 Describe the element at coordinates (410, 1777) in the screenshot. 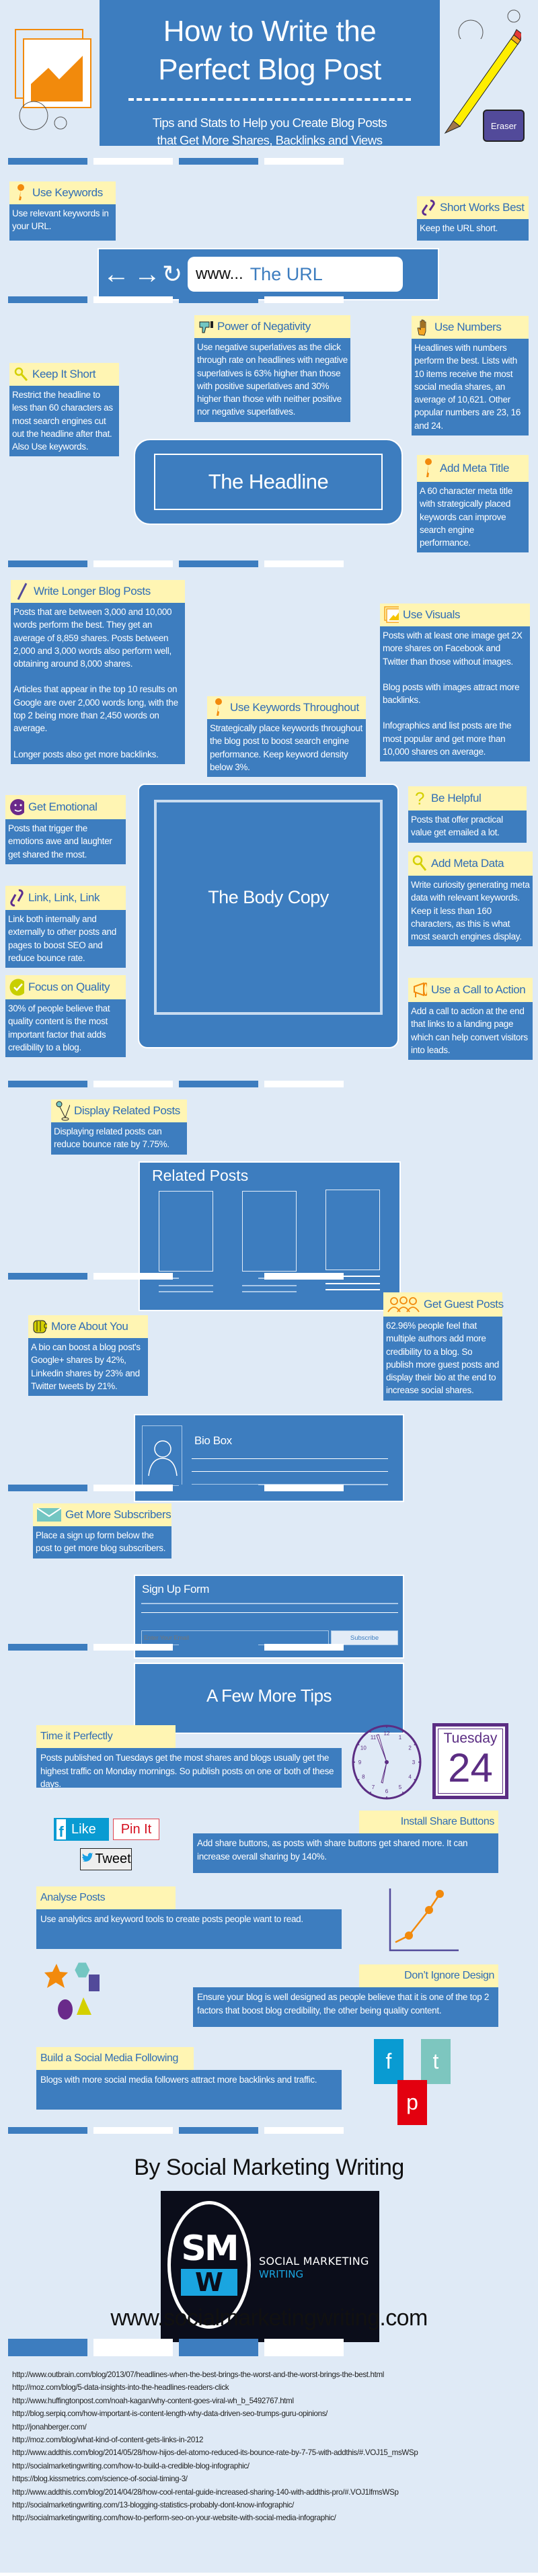

I see `clock-number: 4` at that location.